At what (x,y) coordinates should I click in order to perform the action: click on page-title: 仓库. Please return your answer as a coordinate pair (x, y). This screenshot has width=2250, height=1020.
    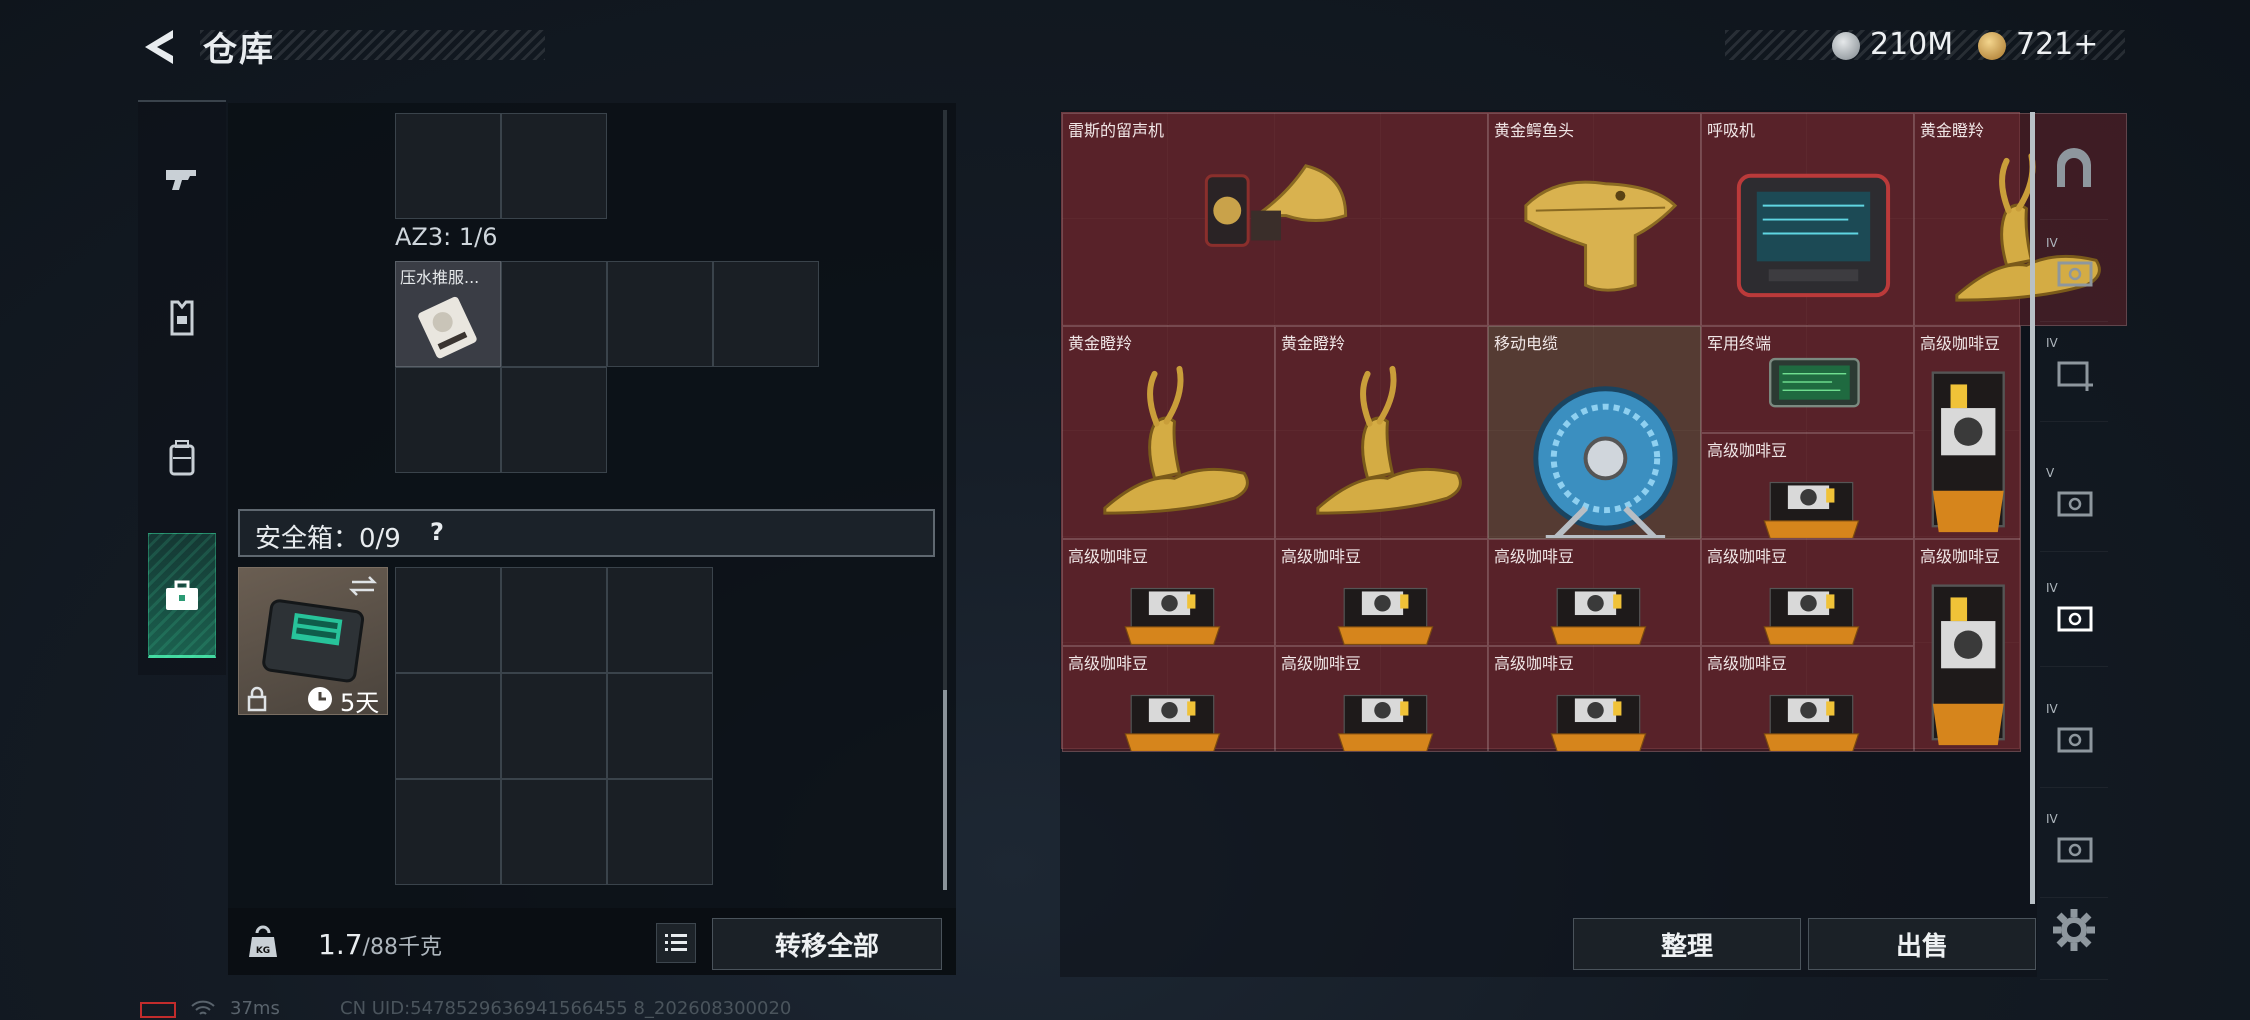
    Looking at the image, I should click on (239, 50).